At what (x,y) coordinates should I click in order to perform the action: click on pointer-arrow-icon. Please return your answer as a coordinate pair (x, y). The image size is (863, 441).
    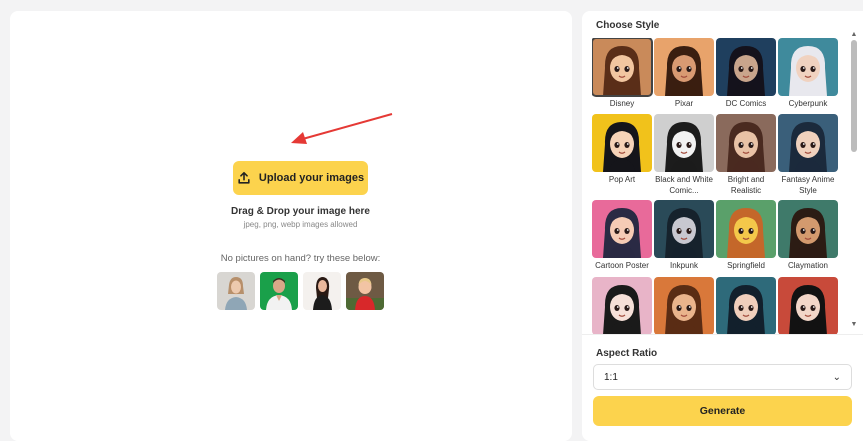
    Looking at the image, I should click on (342, 128).